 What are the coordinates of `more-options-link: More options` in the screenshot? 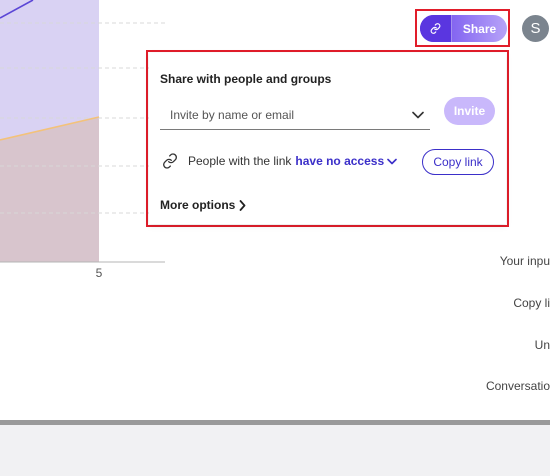 It's located at (203, 205).